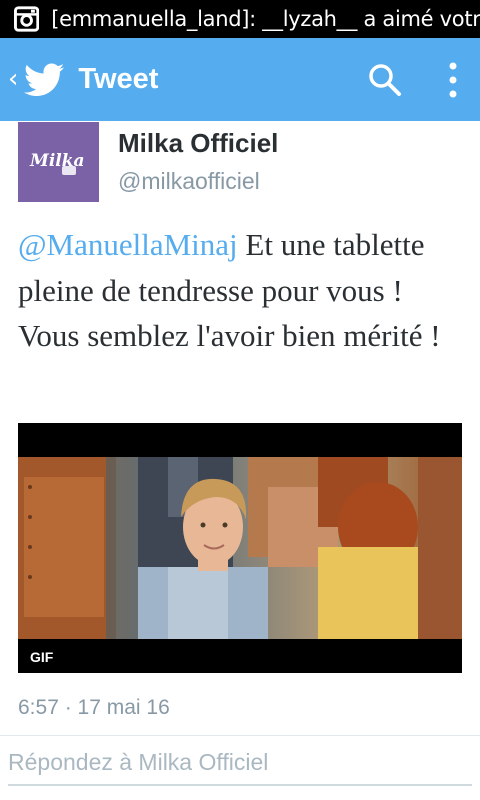 The height and width of the screenshot is (800, 480). I want to click on milka-logo: Milka, so click(58, 162).